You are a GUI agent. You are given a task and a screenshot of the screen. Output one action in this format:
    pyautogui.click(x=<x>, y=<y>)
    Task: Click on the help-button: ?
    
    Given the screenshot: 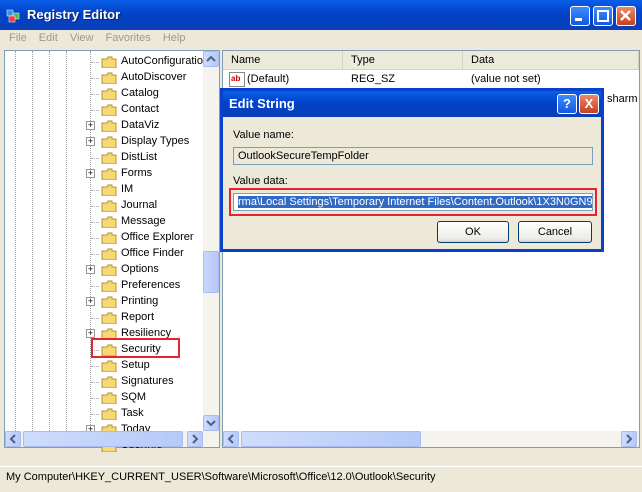 What is the action you would take?
    pyautogui.click(x=567, y=104)
    